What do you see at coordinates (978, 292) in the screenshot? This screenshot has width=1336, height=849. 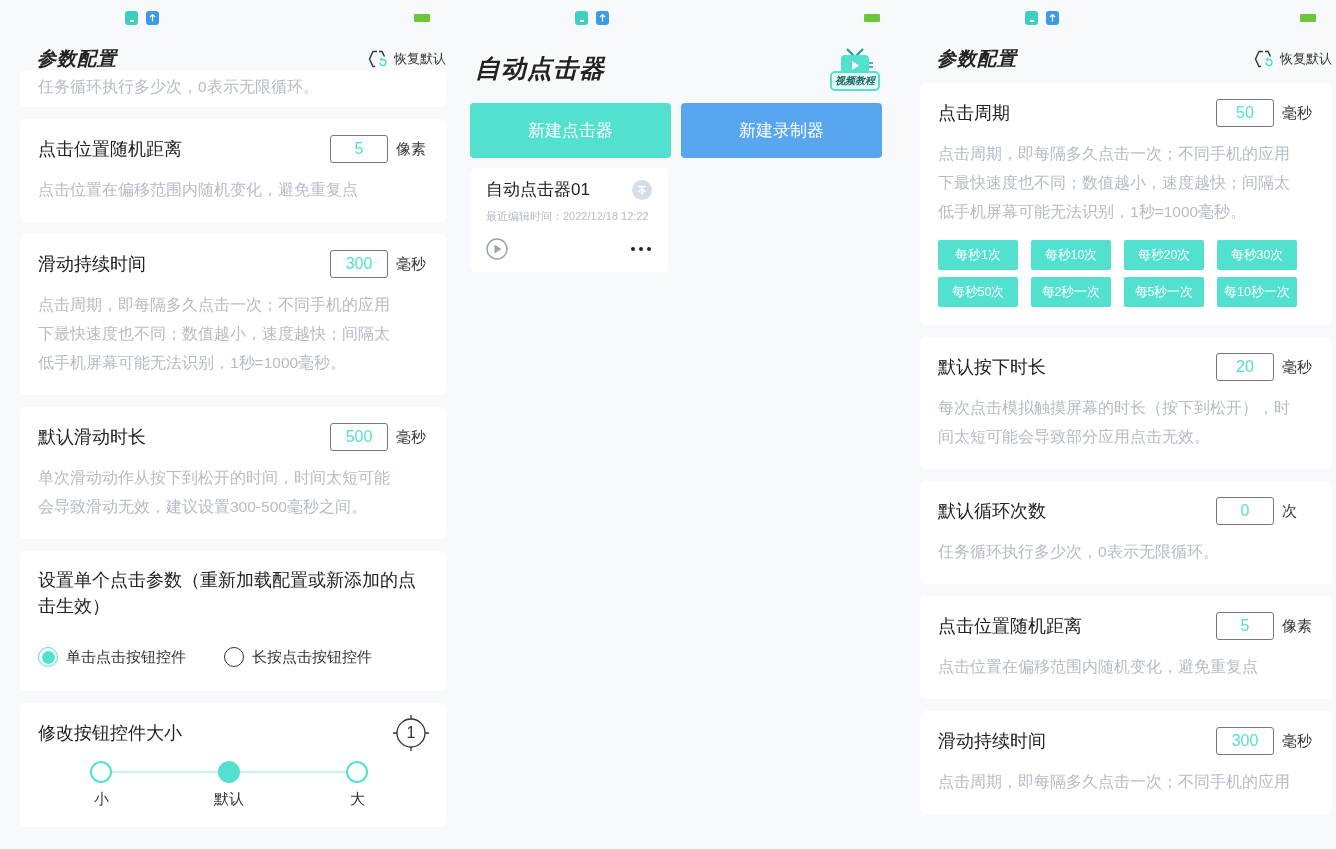 I see `preset-button: 每秒50次` at bounding box center [978, 292].